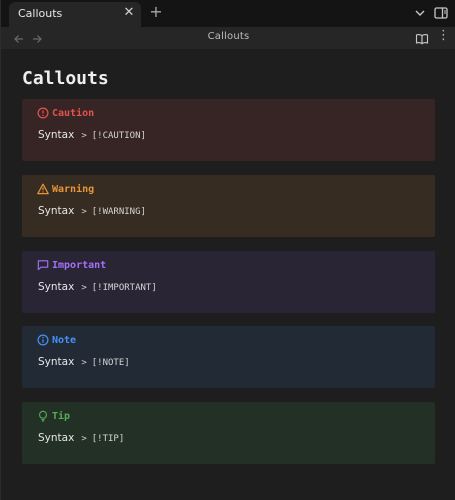  I want to click on callout-body: Syntax > [!IMPORTANT], so click(97, 287).